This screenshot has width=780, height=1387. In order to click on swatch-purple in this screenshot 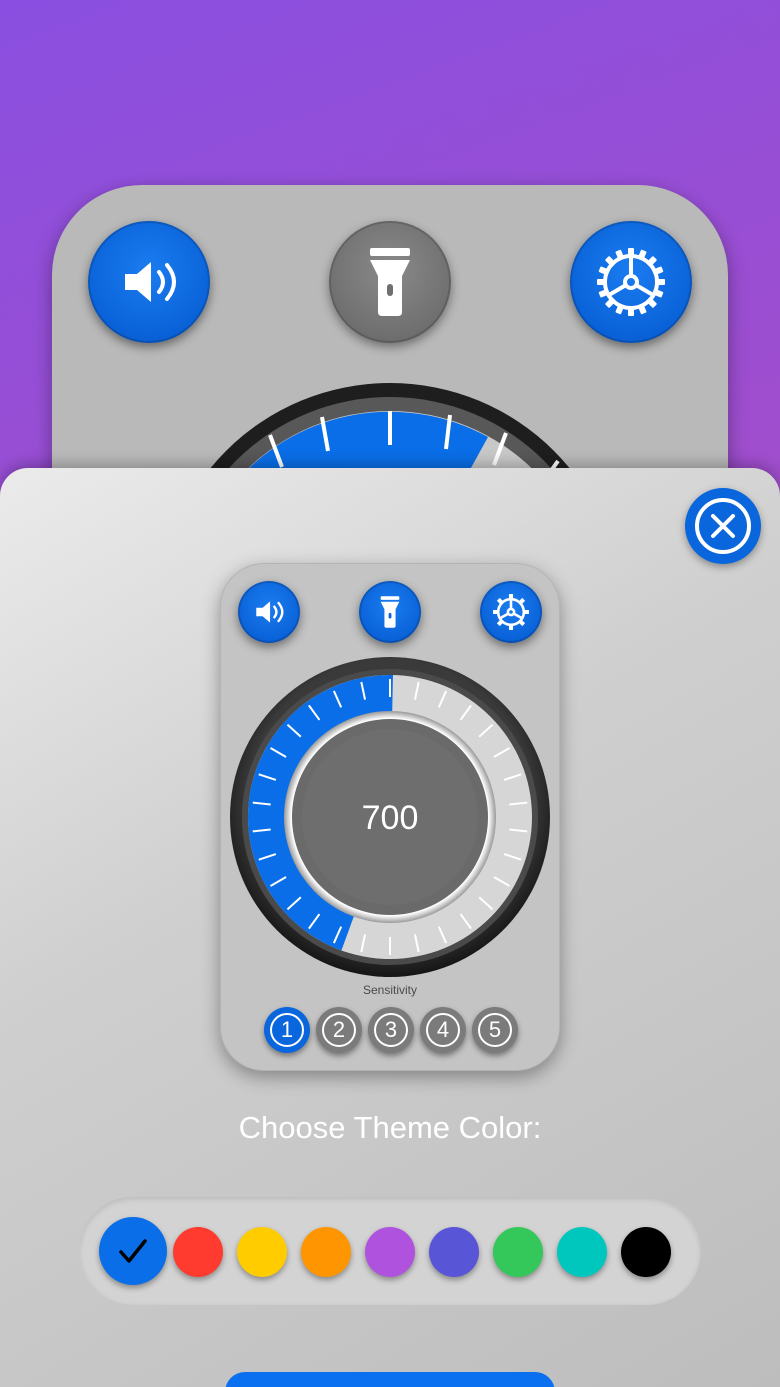, I will do `click(390, 1252)`.